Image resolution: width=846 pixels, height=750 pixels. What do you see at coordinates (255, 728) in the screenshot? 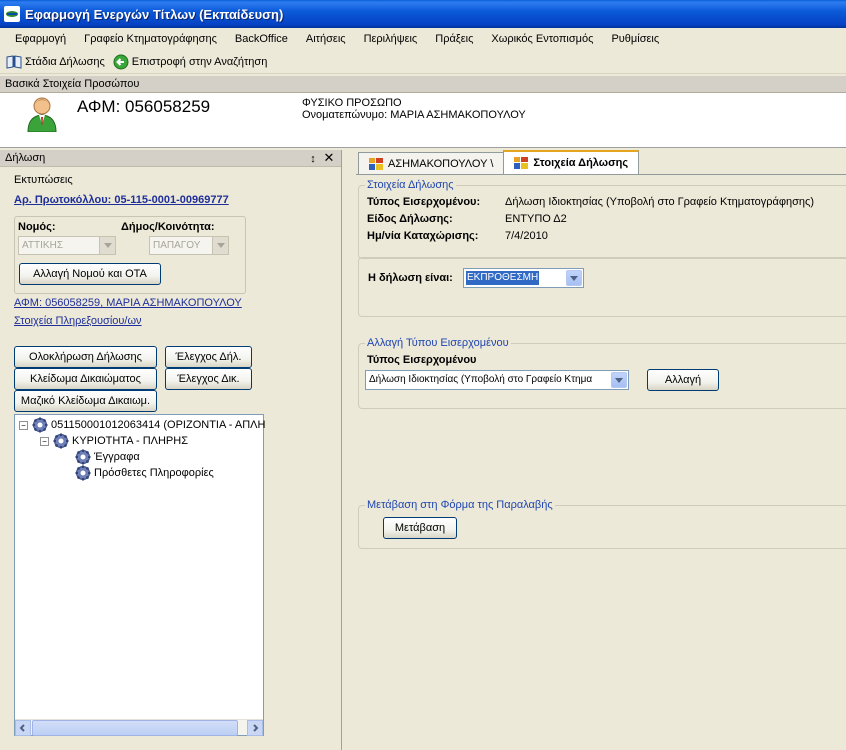
I see `scroll-right-icon` at bounding box center [255, 728].